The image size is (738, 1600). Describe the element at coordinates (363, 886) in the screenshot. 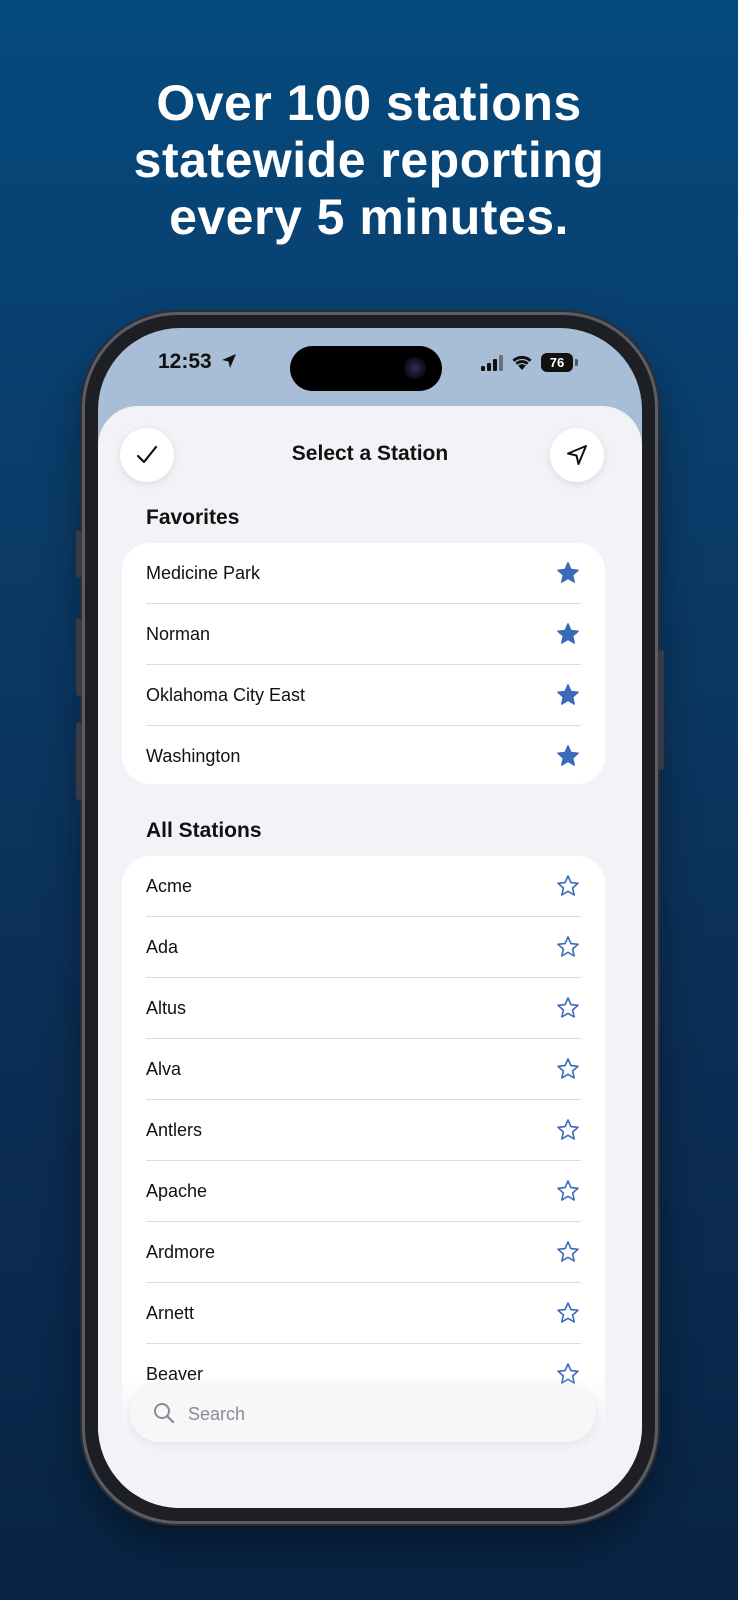

I see `station-row: Acme` at that location.